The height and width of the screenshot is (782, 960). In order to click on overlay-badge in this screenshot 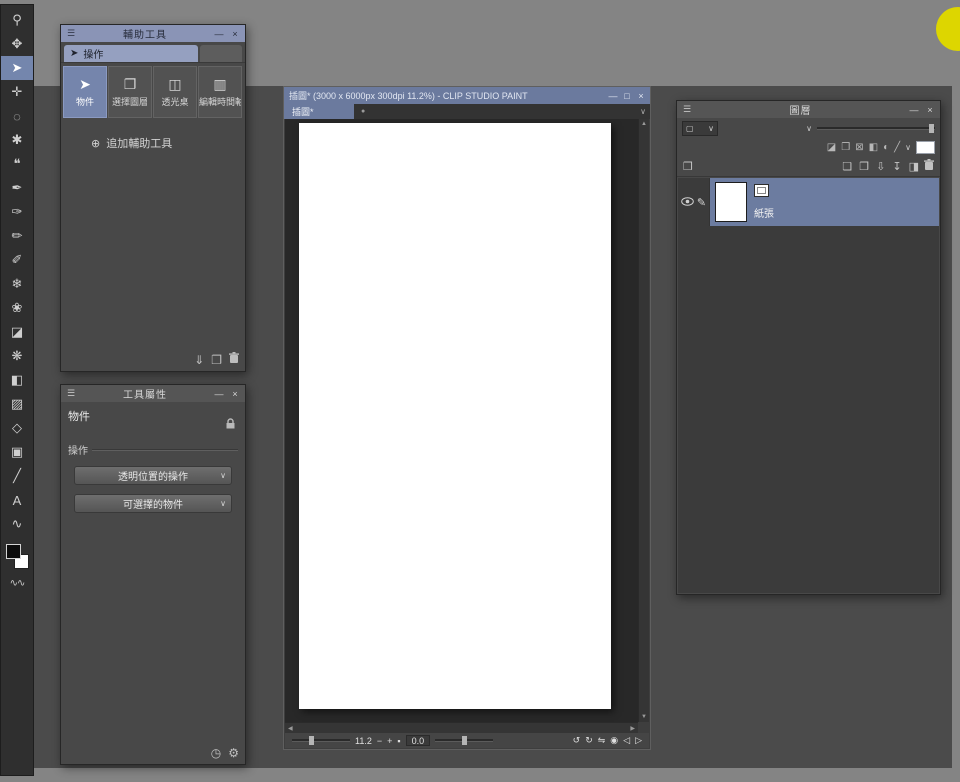, I will do `click(948, 29)`.